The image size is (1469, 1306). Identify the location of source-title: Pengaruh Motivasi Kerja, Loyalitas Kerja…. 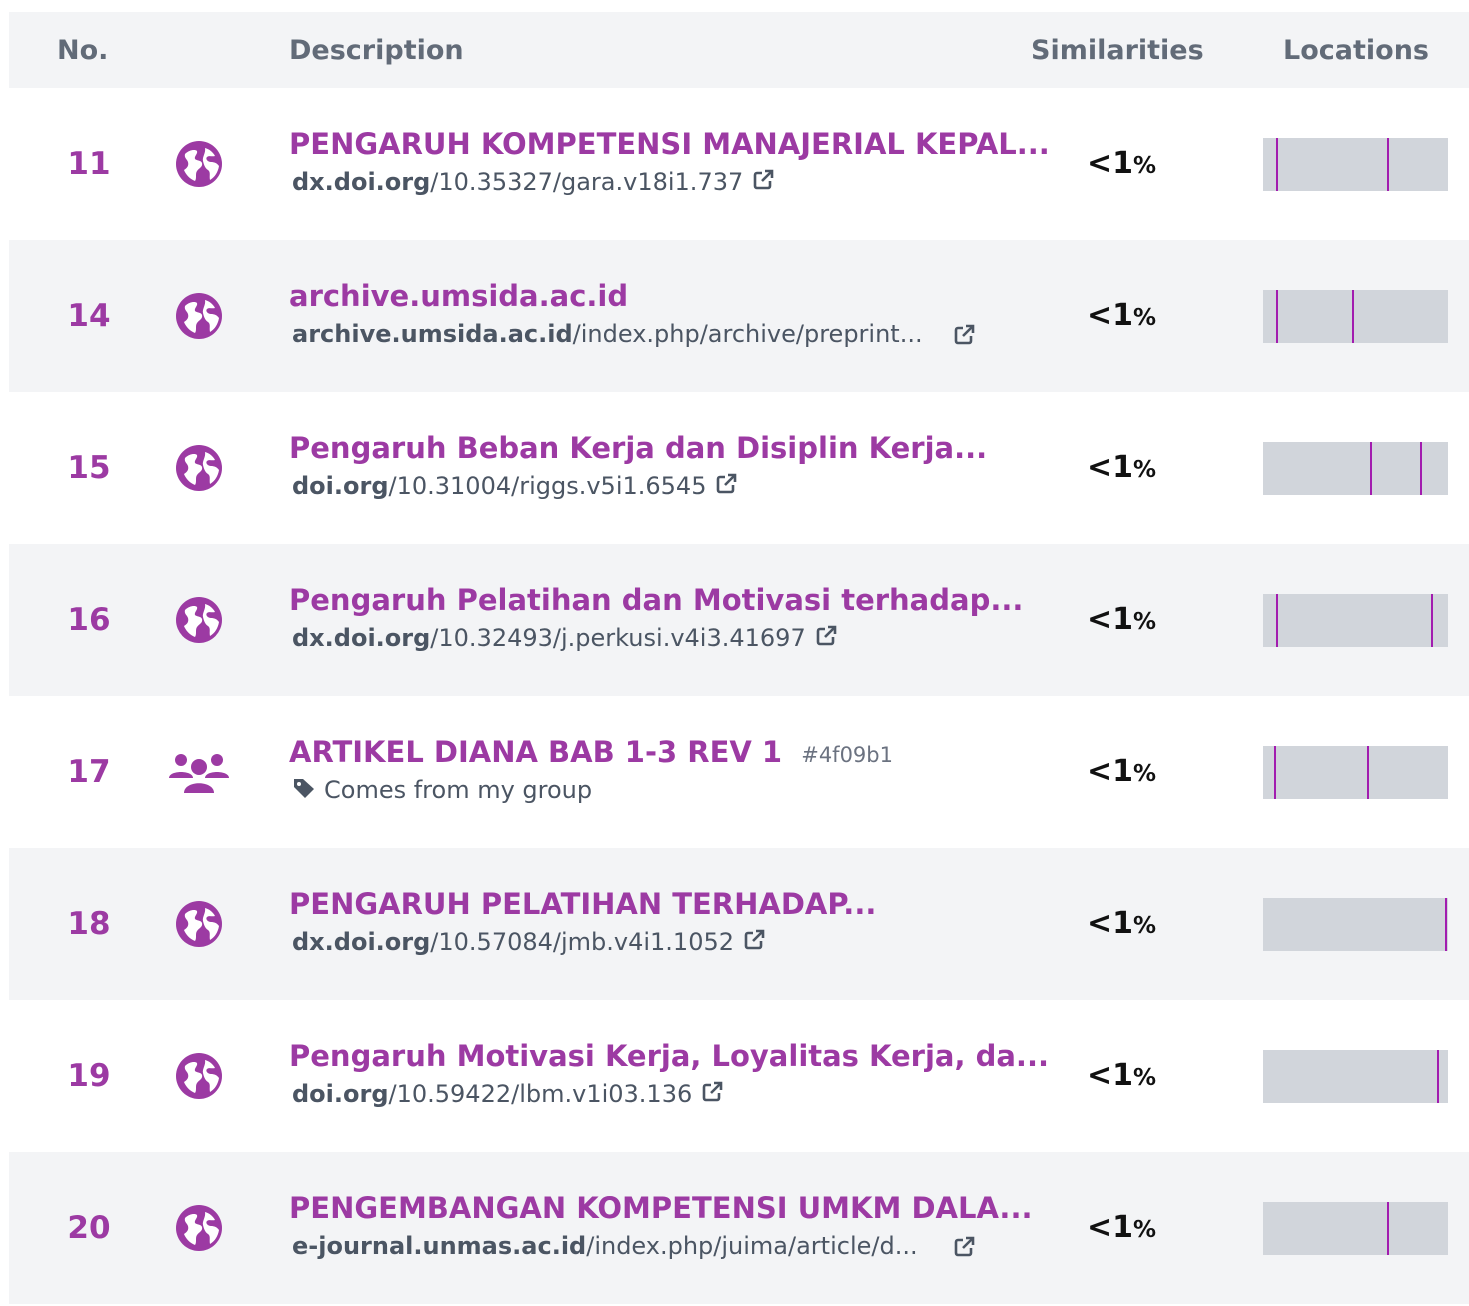
(669, 1056).